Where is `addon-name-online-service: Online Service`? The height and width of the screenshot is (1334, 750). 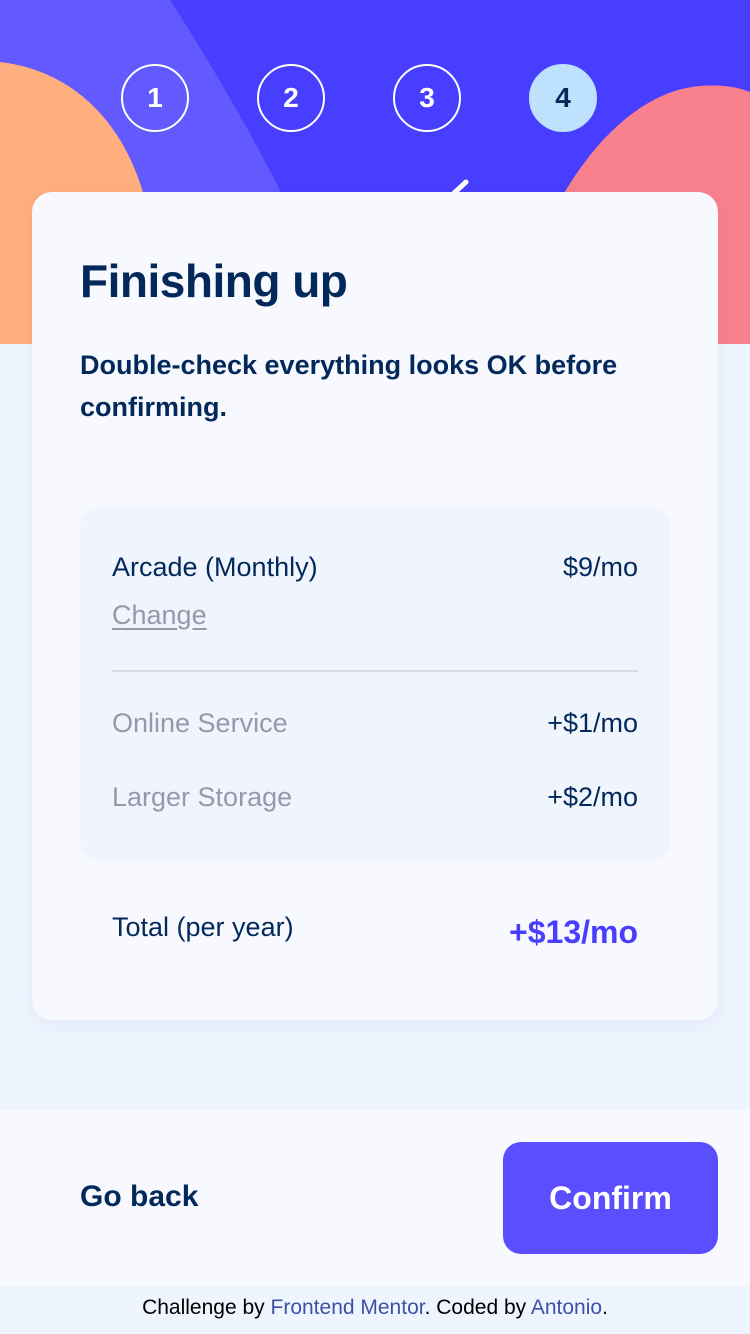
addon-name-online-service: Online Service is located at coordinates (200, 723).